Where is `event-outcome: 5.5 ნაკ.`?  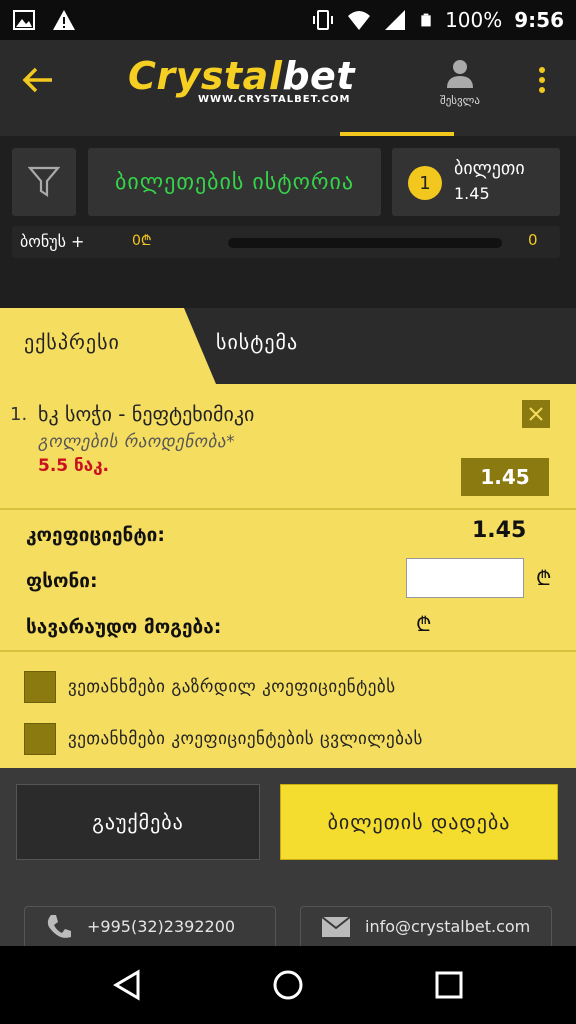 event-outcome: 5.5 ნაკ. is located at coordinates (74, 466).